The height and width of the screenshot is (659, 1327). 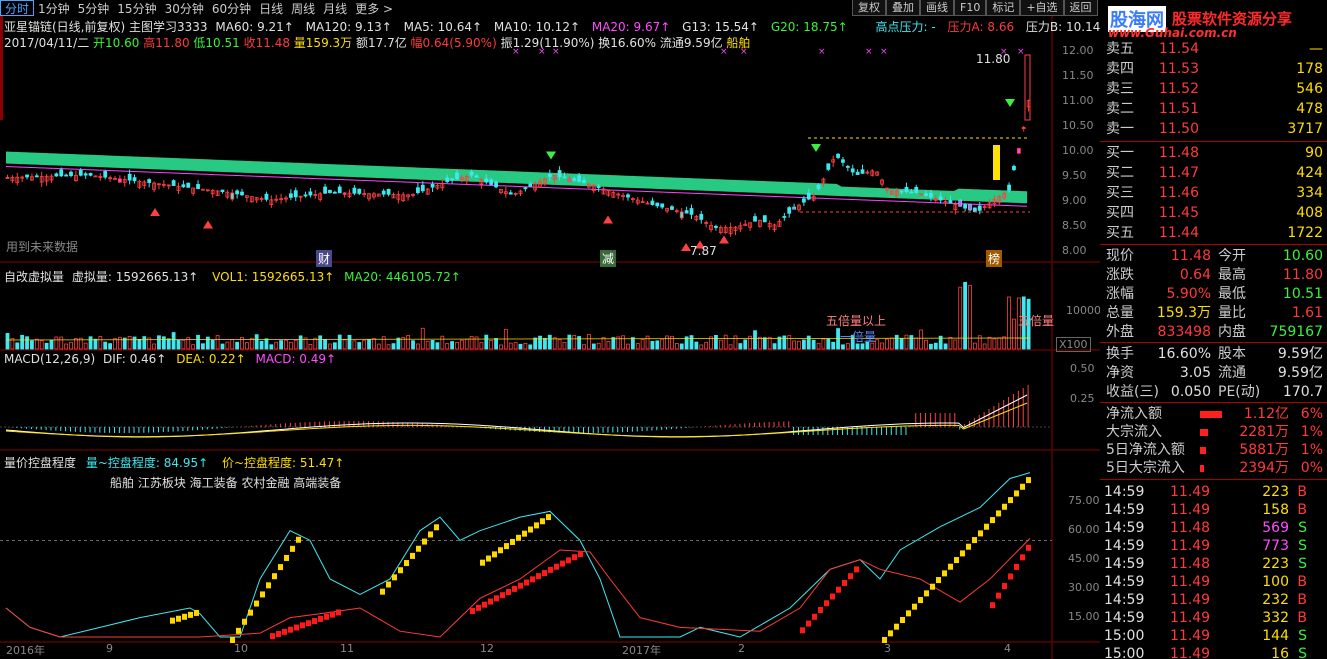 What do you see at coordinates (903, 8) in the screenshot?
I see `overlay-button: 叠加` at bounding box center [903, 8].